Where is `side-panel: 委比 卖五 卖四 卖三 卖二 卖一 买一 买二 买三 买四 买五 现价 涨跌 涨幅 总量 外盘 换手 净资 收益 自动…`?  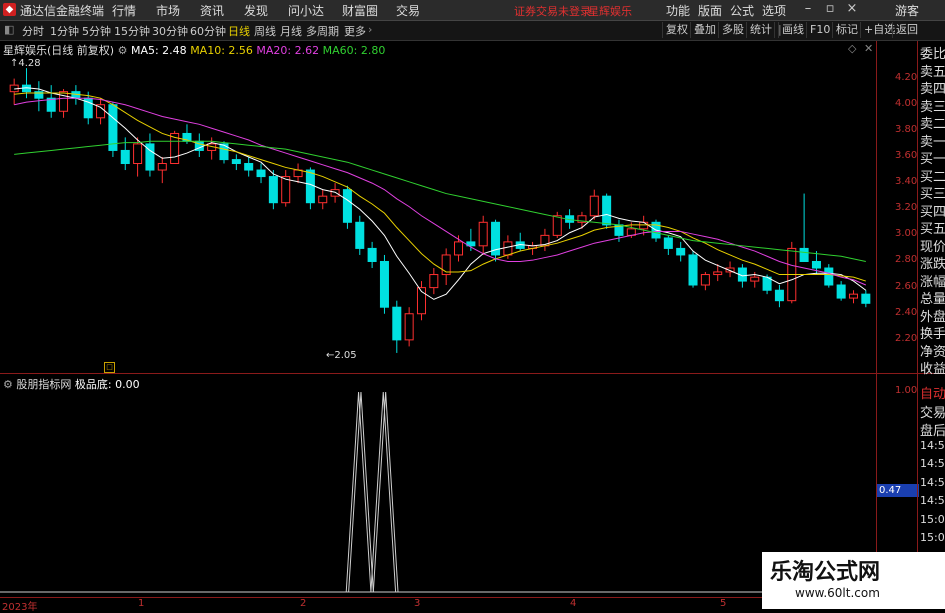 side-panel: 委比 卖五 卖四 卖三 卖二 卖一 买一 买二 买三 买四 买五 现价 涨跌 涨幅 总量 外盘 换手 净资 收益 自动… is located at coordinates (931, 319).